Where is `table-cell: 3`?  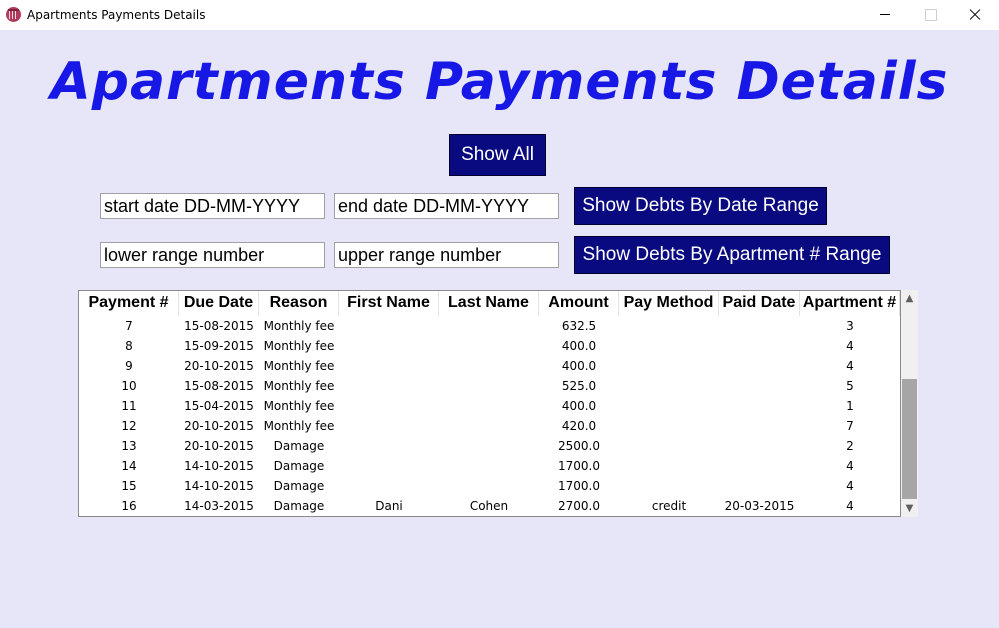
table-cell: 3 is located at coordinates (850, 326).